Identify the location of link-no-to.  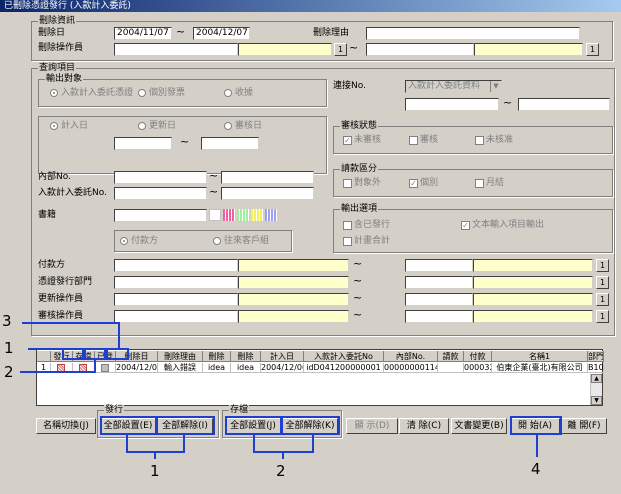
(564, 104).